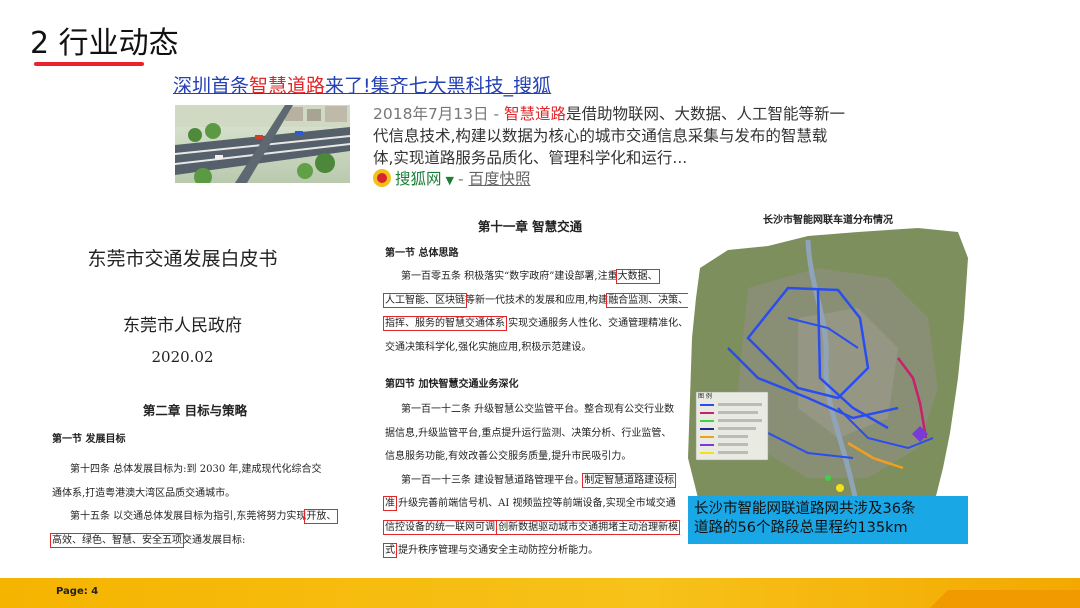 This screenshot has height=608, width=1080. Describe the element at coordinates (538, 409) in the screenshot. I see `paragraph-line: 第一百一十二条 升级智慧公交监管平台。整合现有公交行业数` at that location.